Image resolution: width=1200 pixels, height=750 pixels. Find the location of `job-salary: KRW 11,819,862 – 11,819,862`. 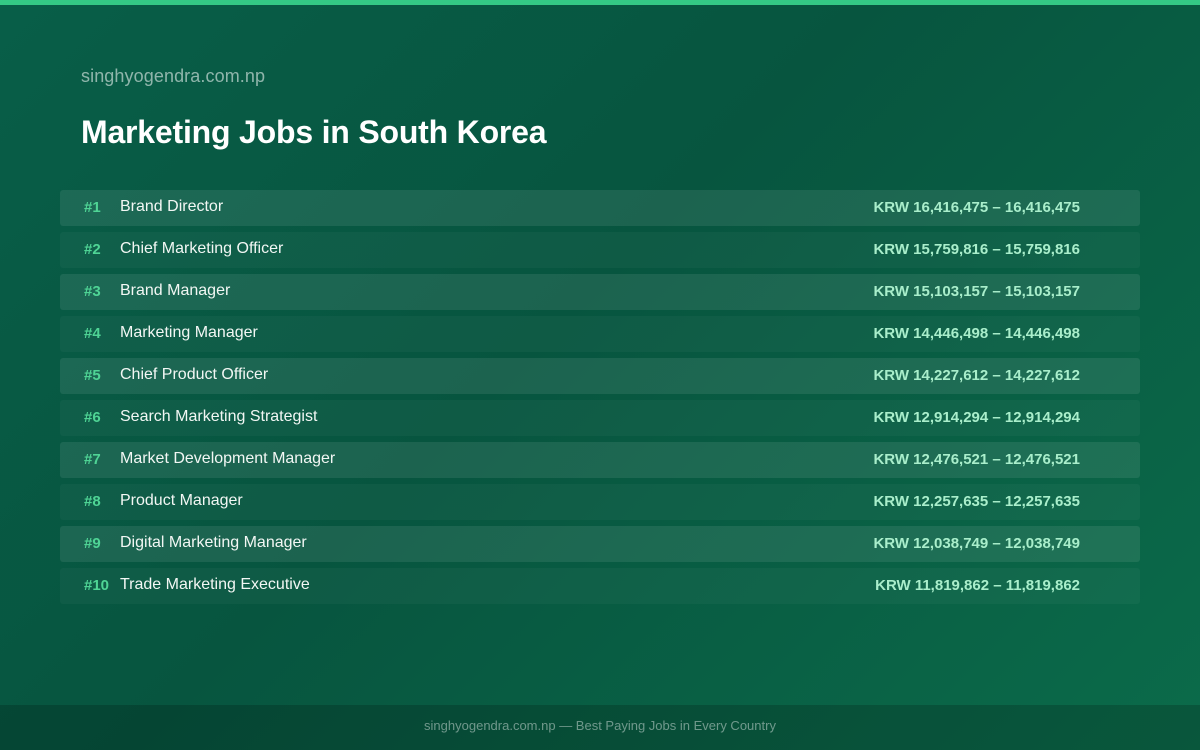

job-salary: KRW 11,819,862 – 11,819,862 is located at coordinates (977, 585).